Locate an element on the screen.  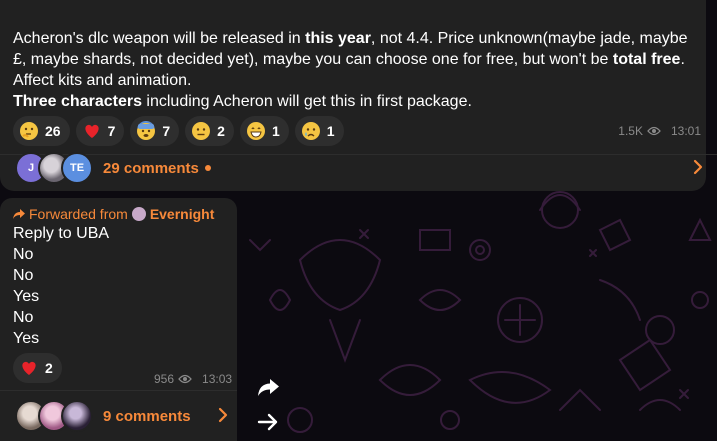
post-time: 13:03 is located at coordinates (217, 379).